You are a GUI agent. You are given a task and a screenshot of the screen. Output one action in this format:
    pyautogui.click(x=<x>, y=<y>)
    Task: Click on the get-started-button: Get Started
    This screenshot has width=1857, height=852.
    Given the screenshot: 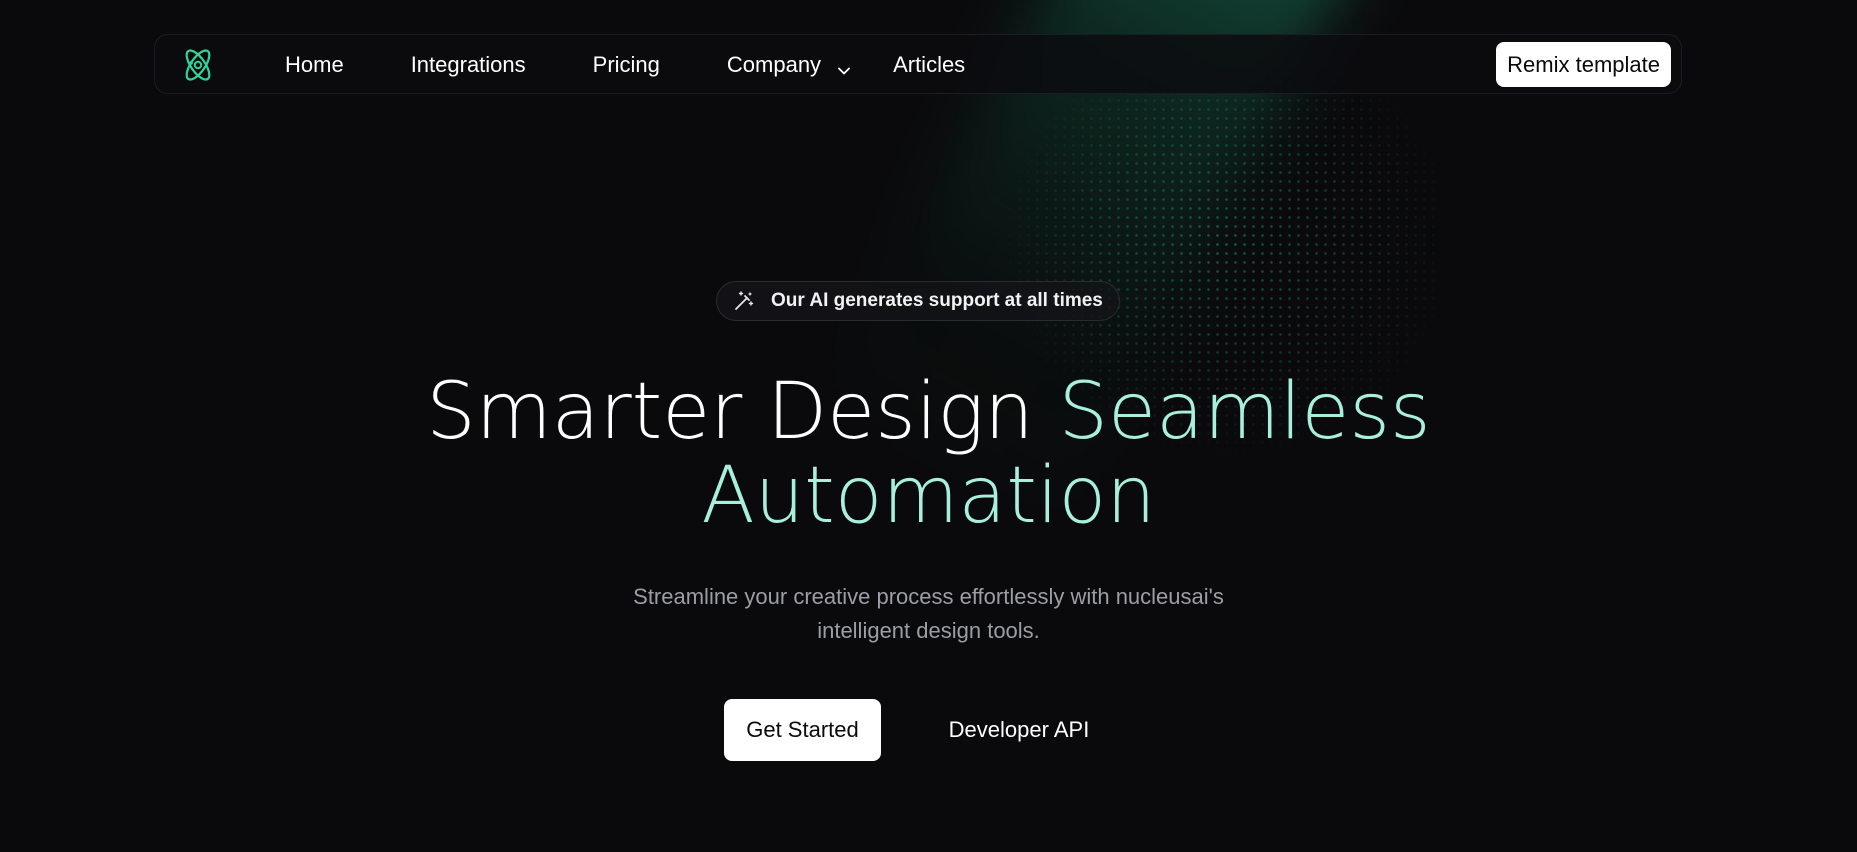 What is the action you would take?
    pyautogui.click(x=802, y=730)
    